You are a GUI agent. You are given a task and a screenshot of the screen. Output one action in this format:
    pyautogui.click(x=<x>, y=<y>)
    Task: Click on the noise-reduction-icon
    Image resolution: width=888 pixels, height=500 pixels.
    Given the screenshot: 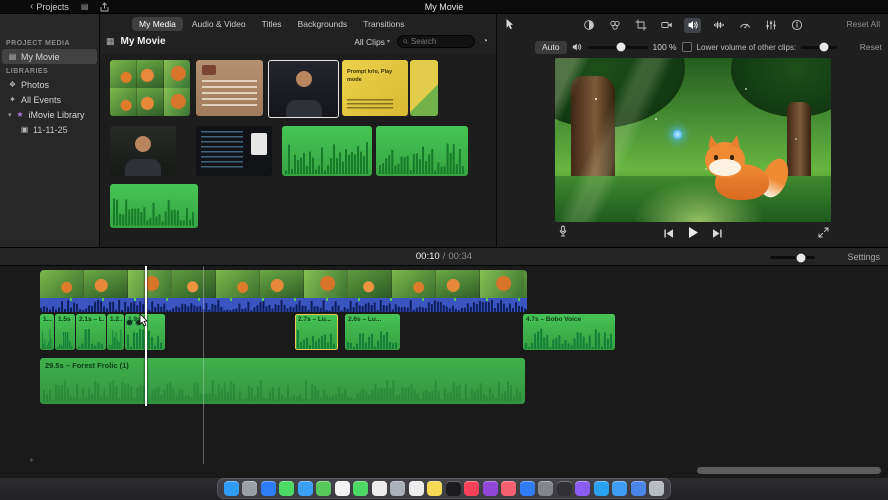 What is the action you would take?
    pyautogui.click(x=718, y=25)
    